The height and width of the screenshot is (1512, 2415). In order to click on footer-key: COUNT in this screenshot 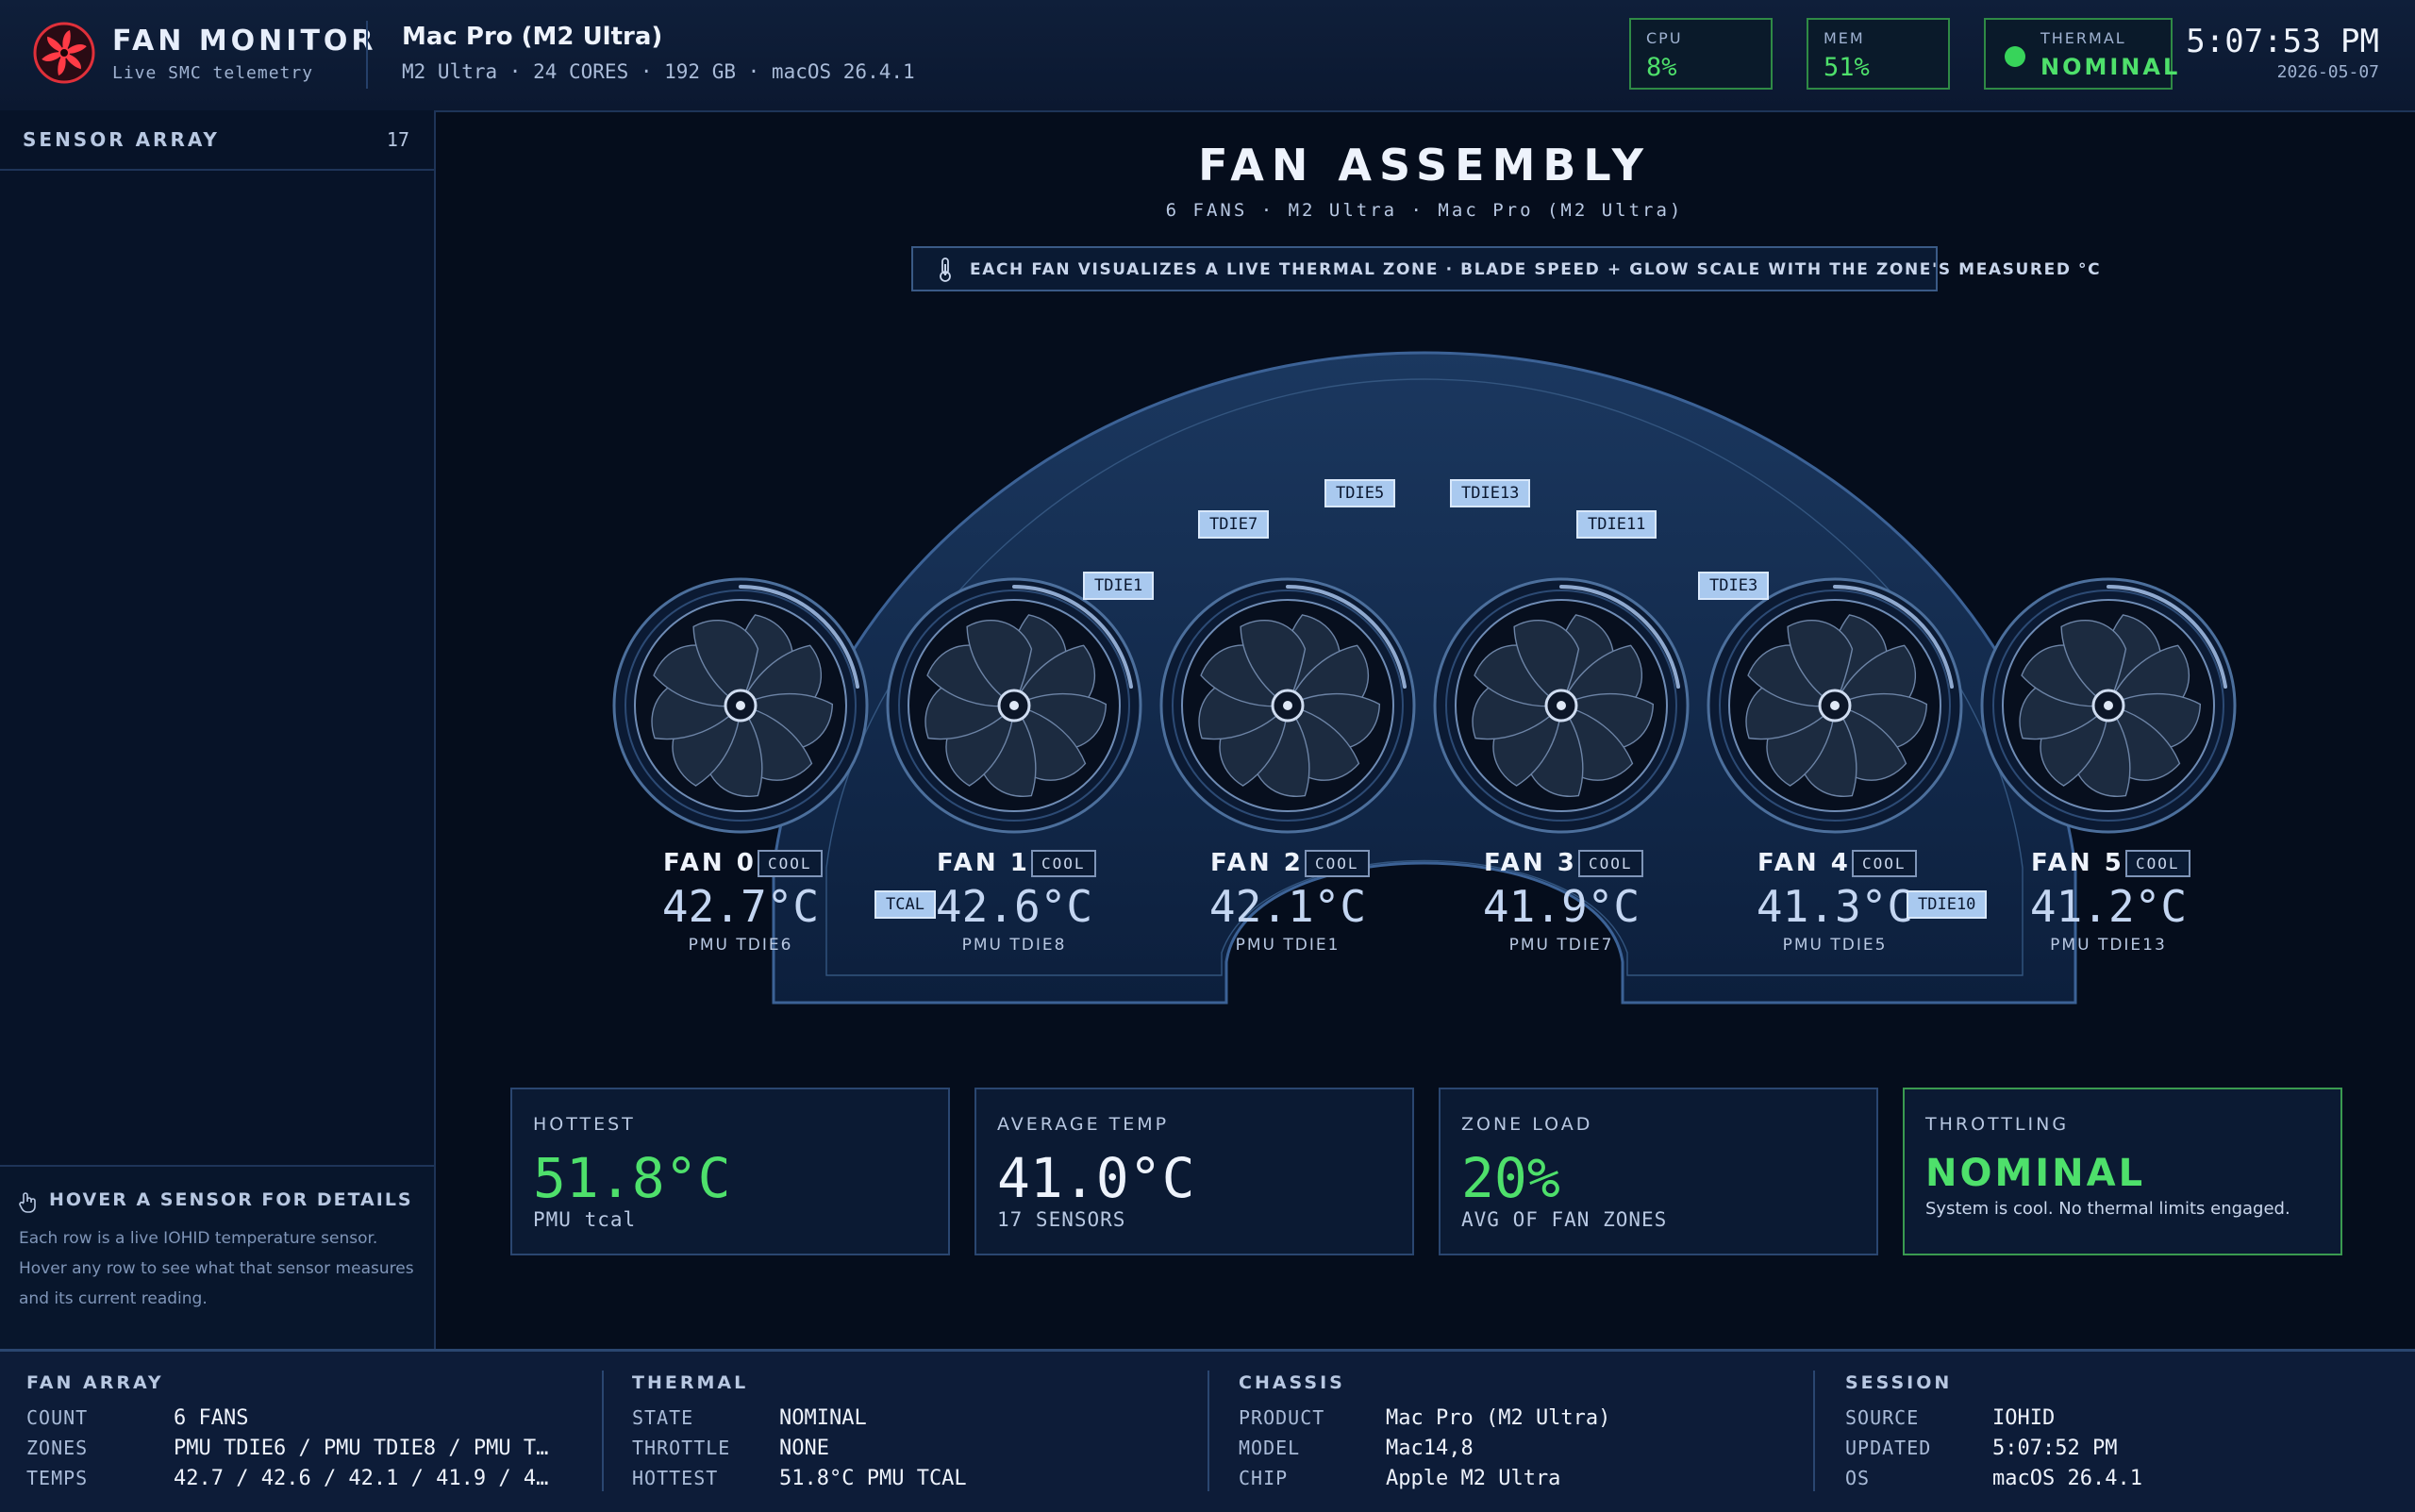, I will do `click(57, 1417)`.